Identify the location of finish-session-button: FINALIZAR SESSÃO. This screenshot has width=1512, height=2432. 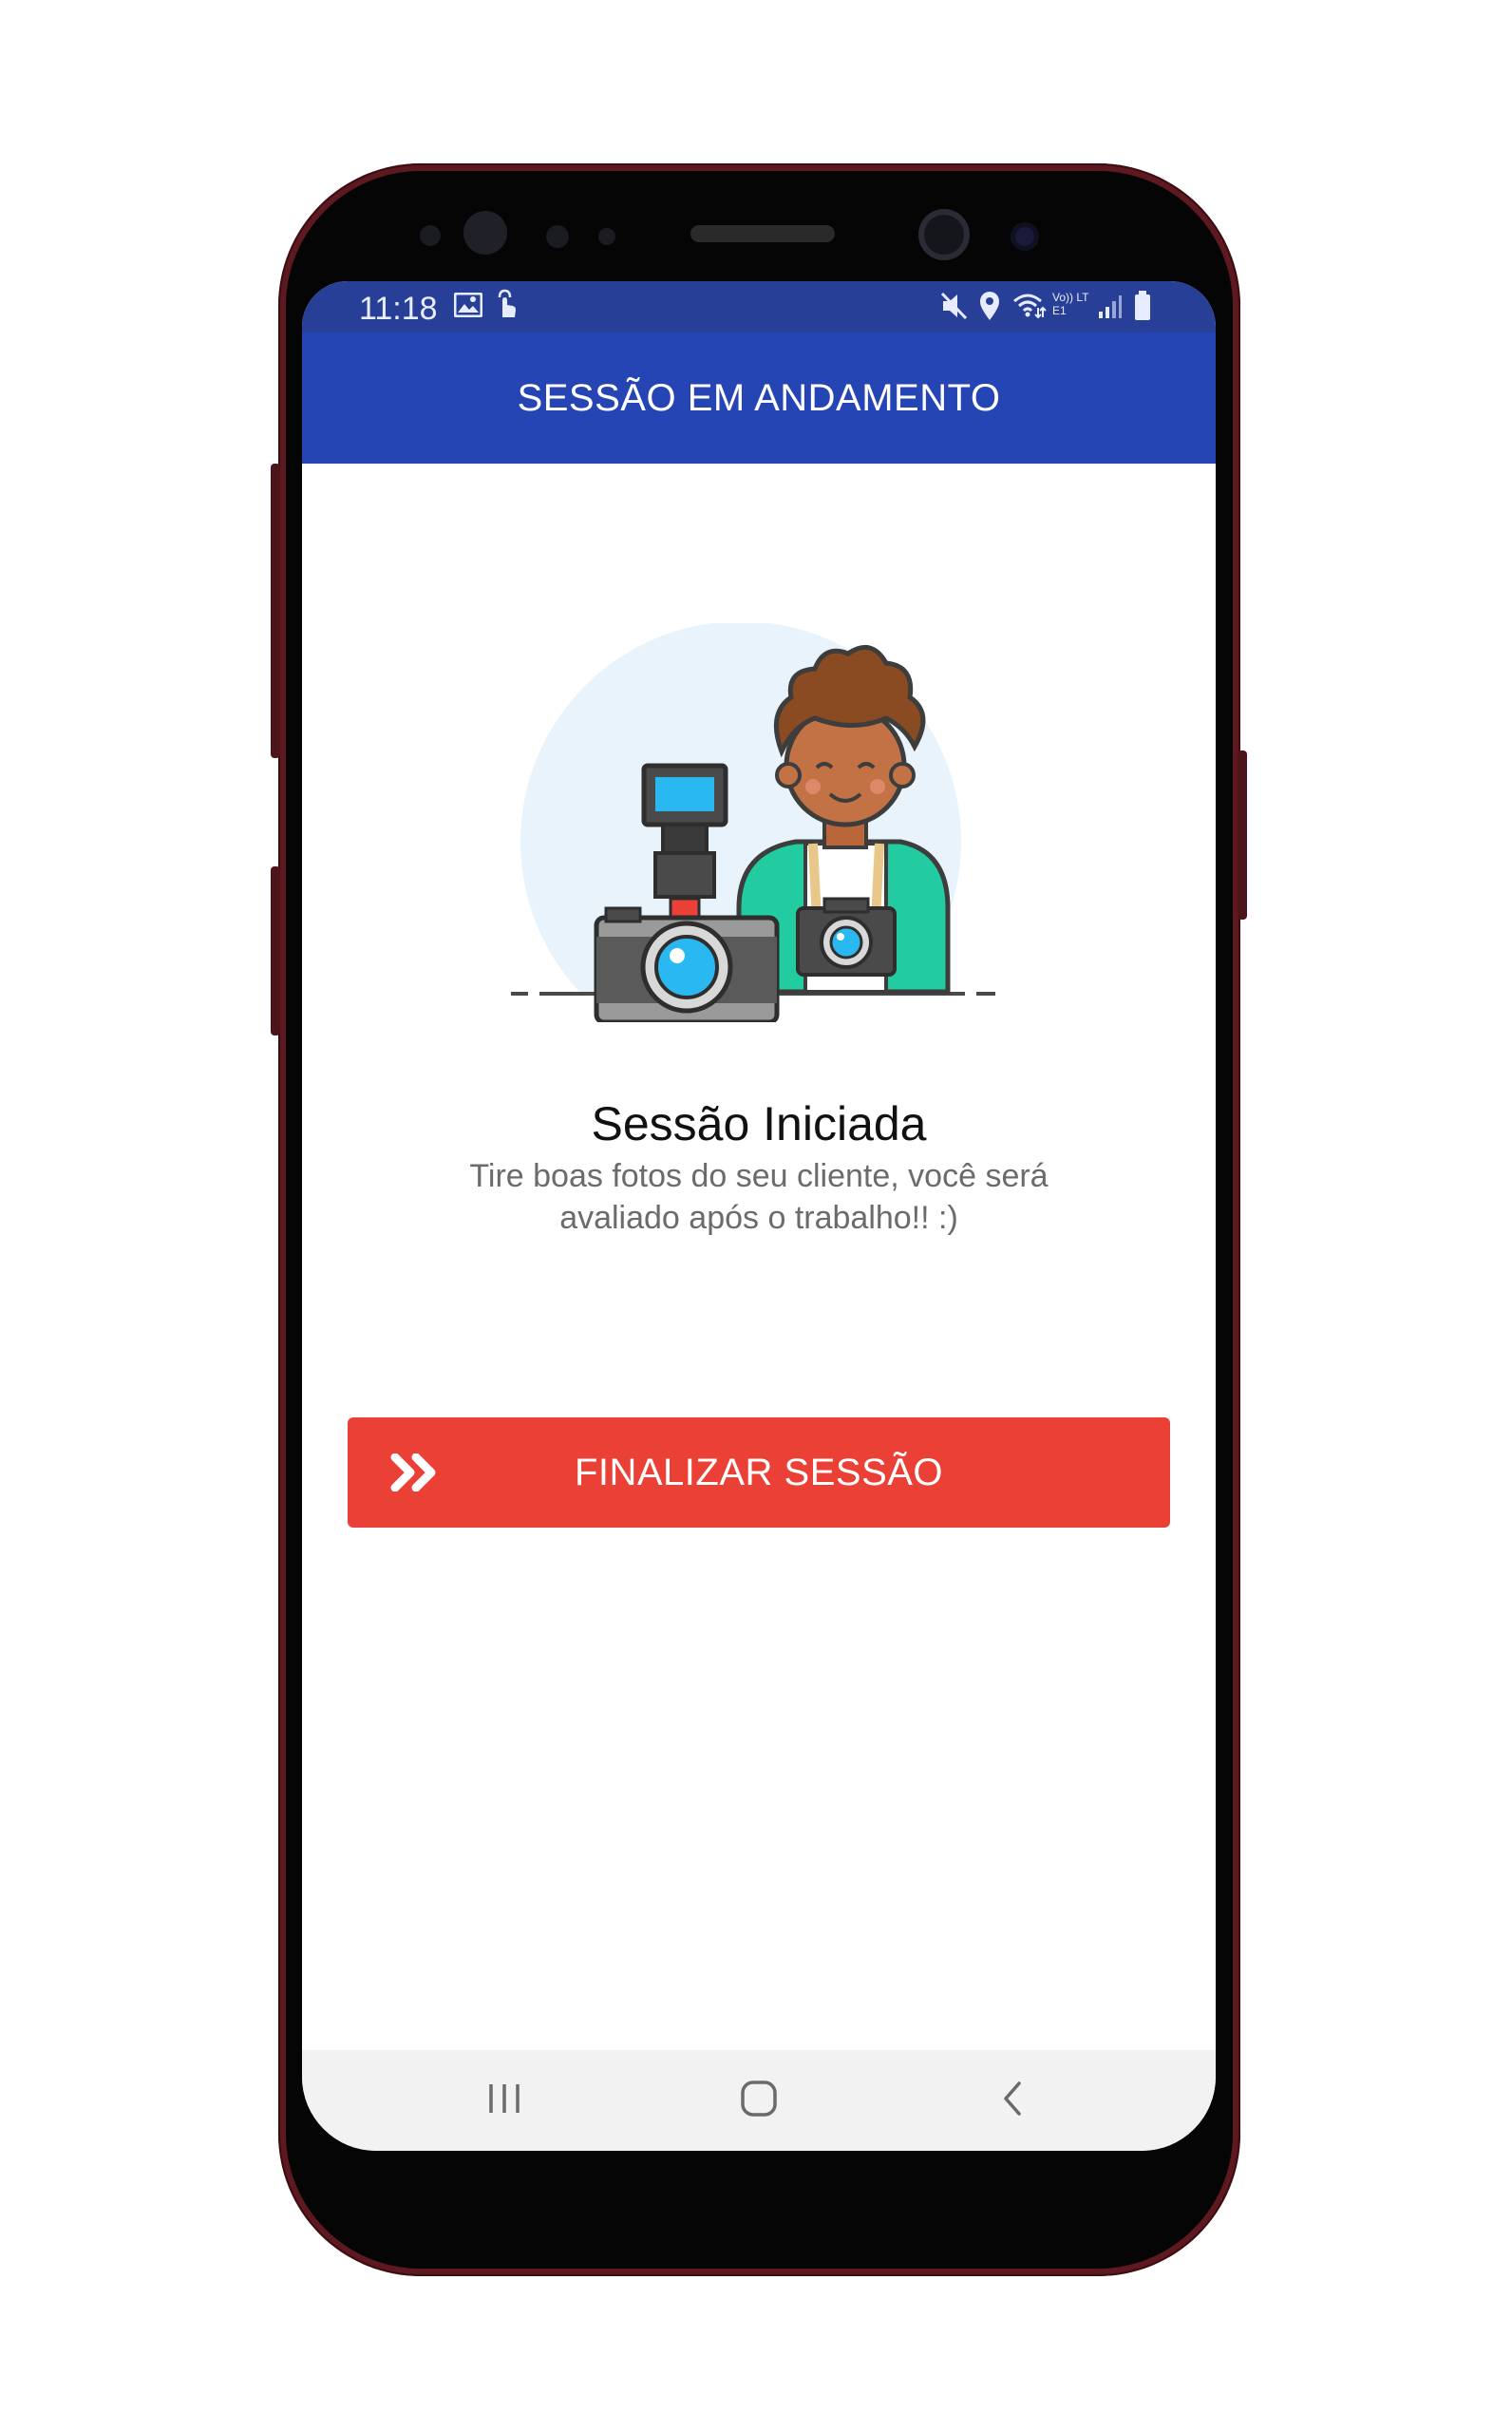
(759, 1472).